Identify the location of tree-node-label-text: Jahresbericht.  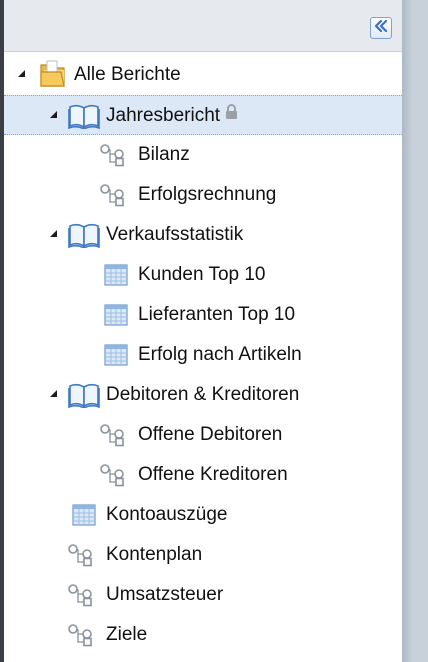
(163, 116).